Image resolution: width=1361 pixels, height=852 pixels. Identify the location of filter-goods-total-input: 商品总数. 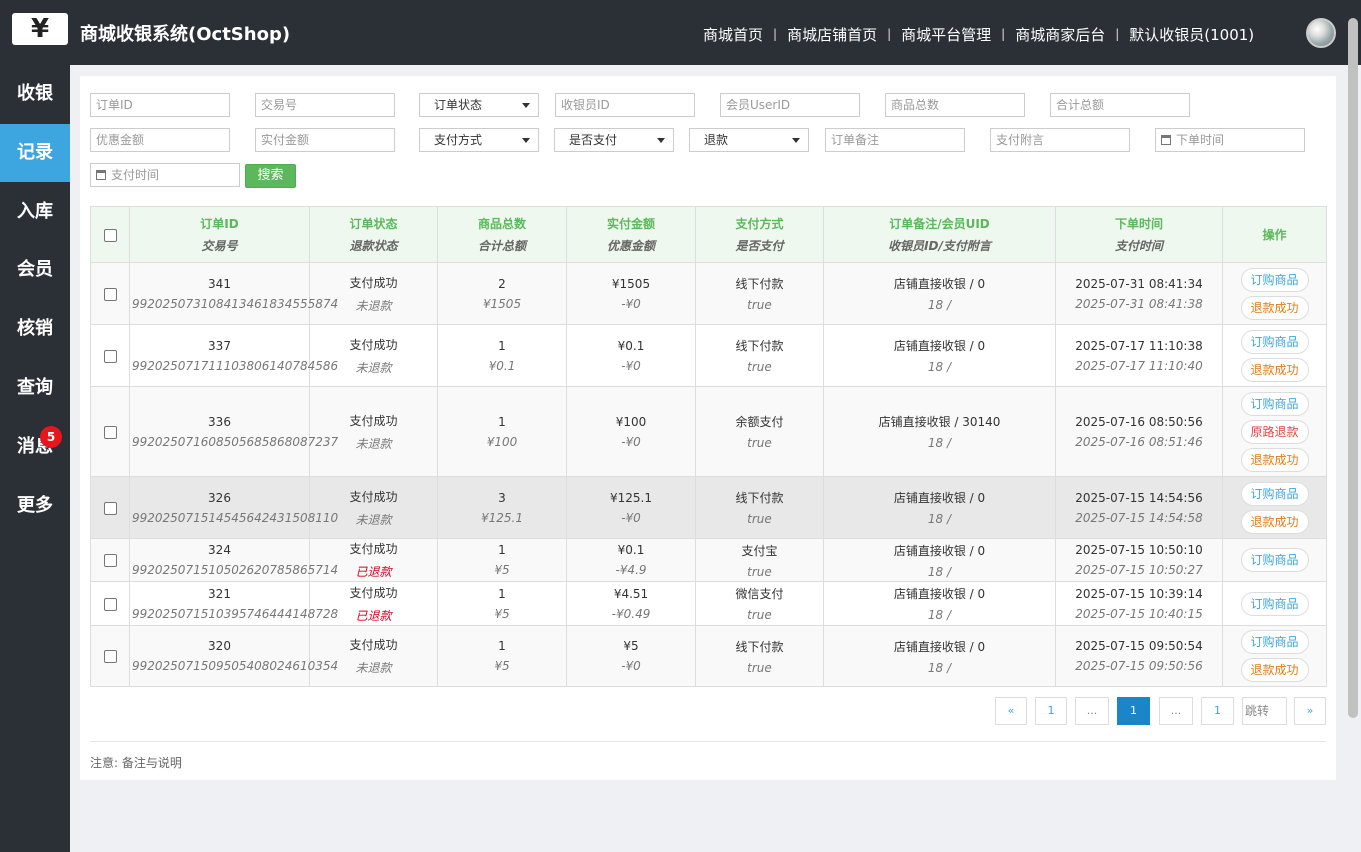
(955, 105).